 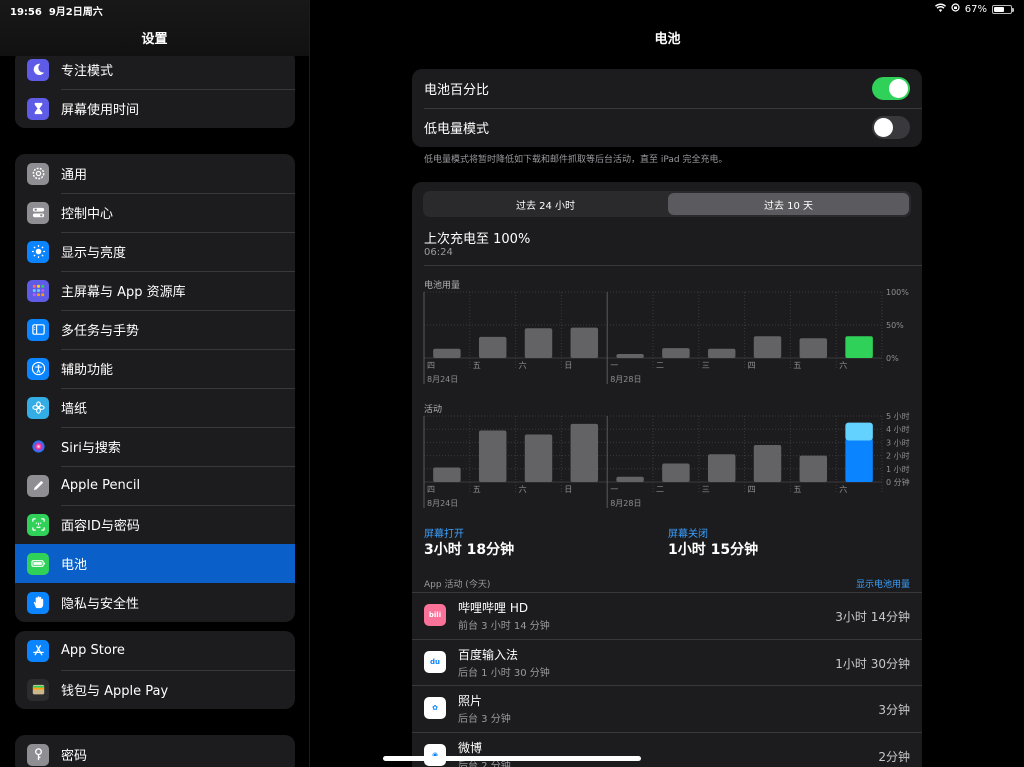 What do you see at coordinates (155, 212) in the screenshot?
I see `sidebar-item-switches: 控制中心` at bounding box center [155, 212].